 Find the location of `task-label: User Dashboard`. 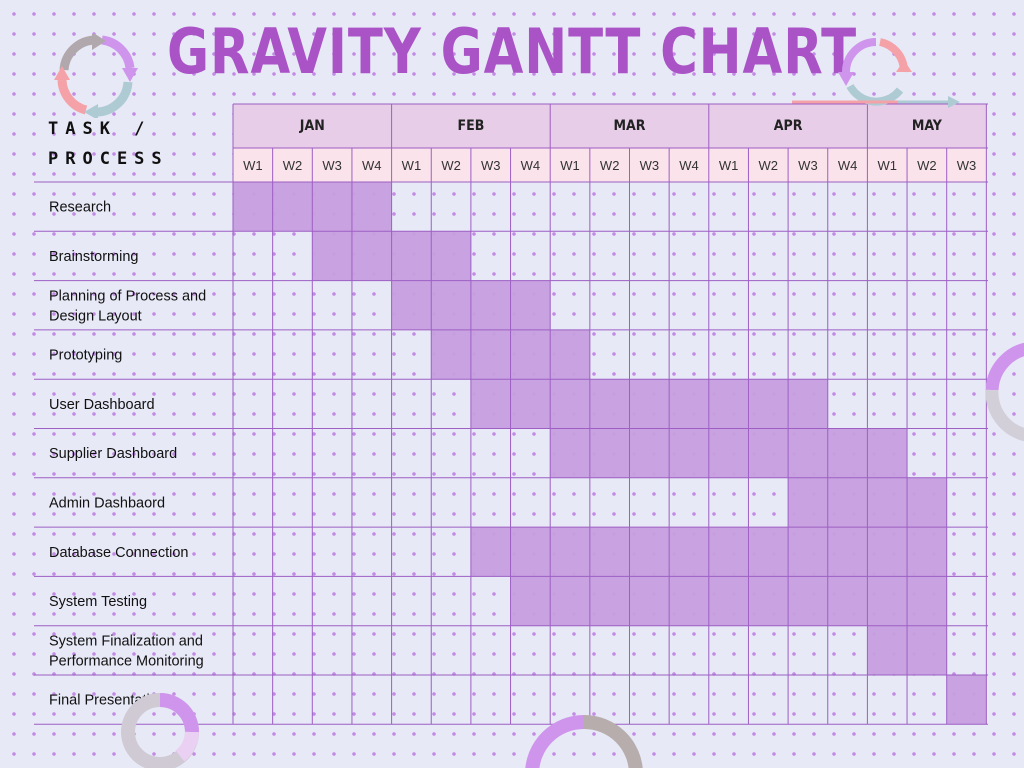

task-label: User Dashboard is located at coordinates (102, 405).